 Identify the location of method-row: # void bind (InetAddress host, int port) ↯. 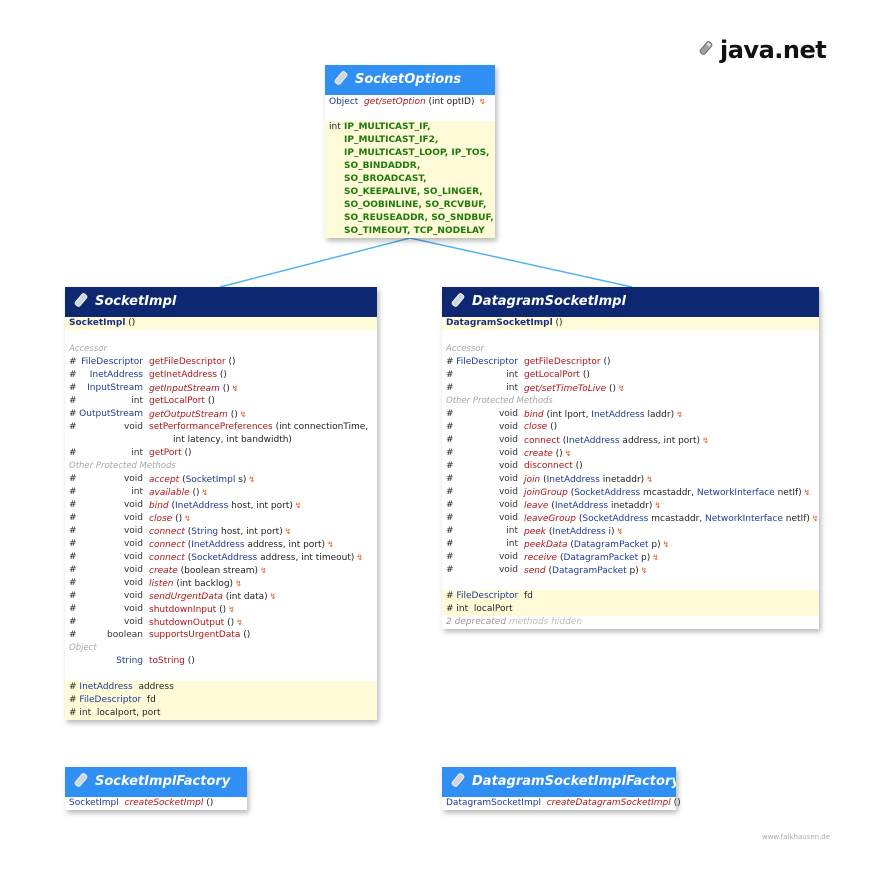
(221, 505).